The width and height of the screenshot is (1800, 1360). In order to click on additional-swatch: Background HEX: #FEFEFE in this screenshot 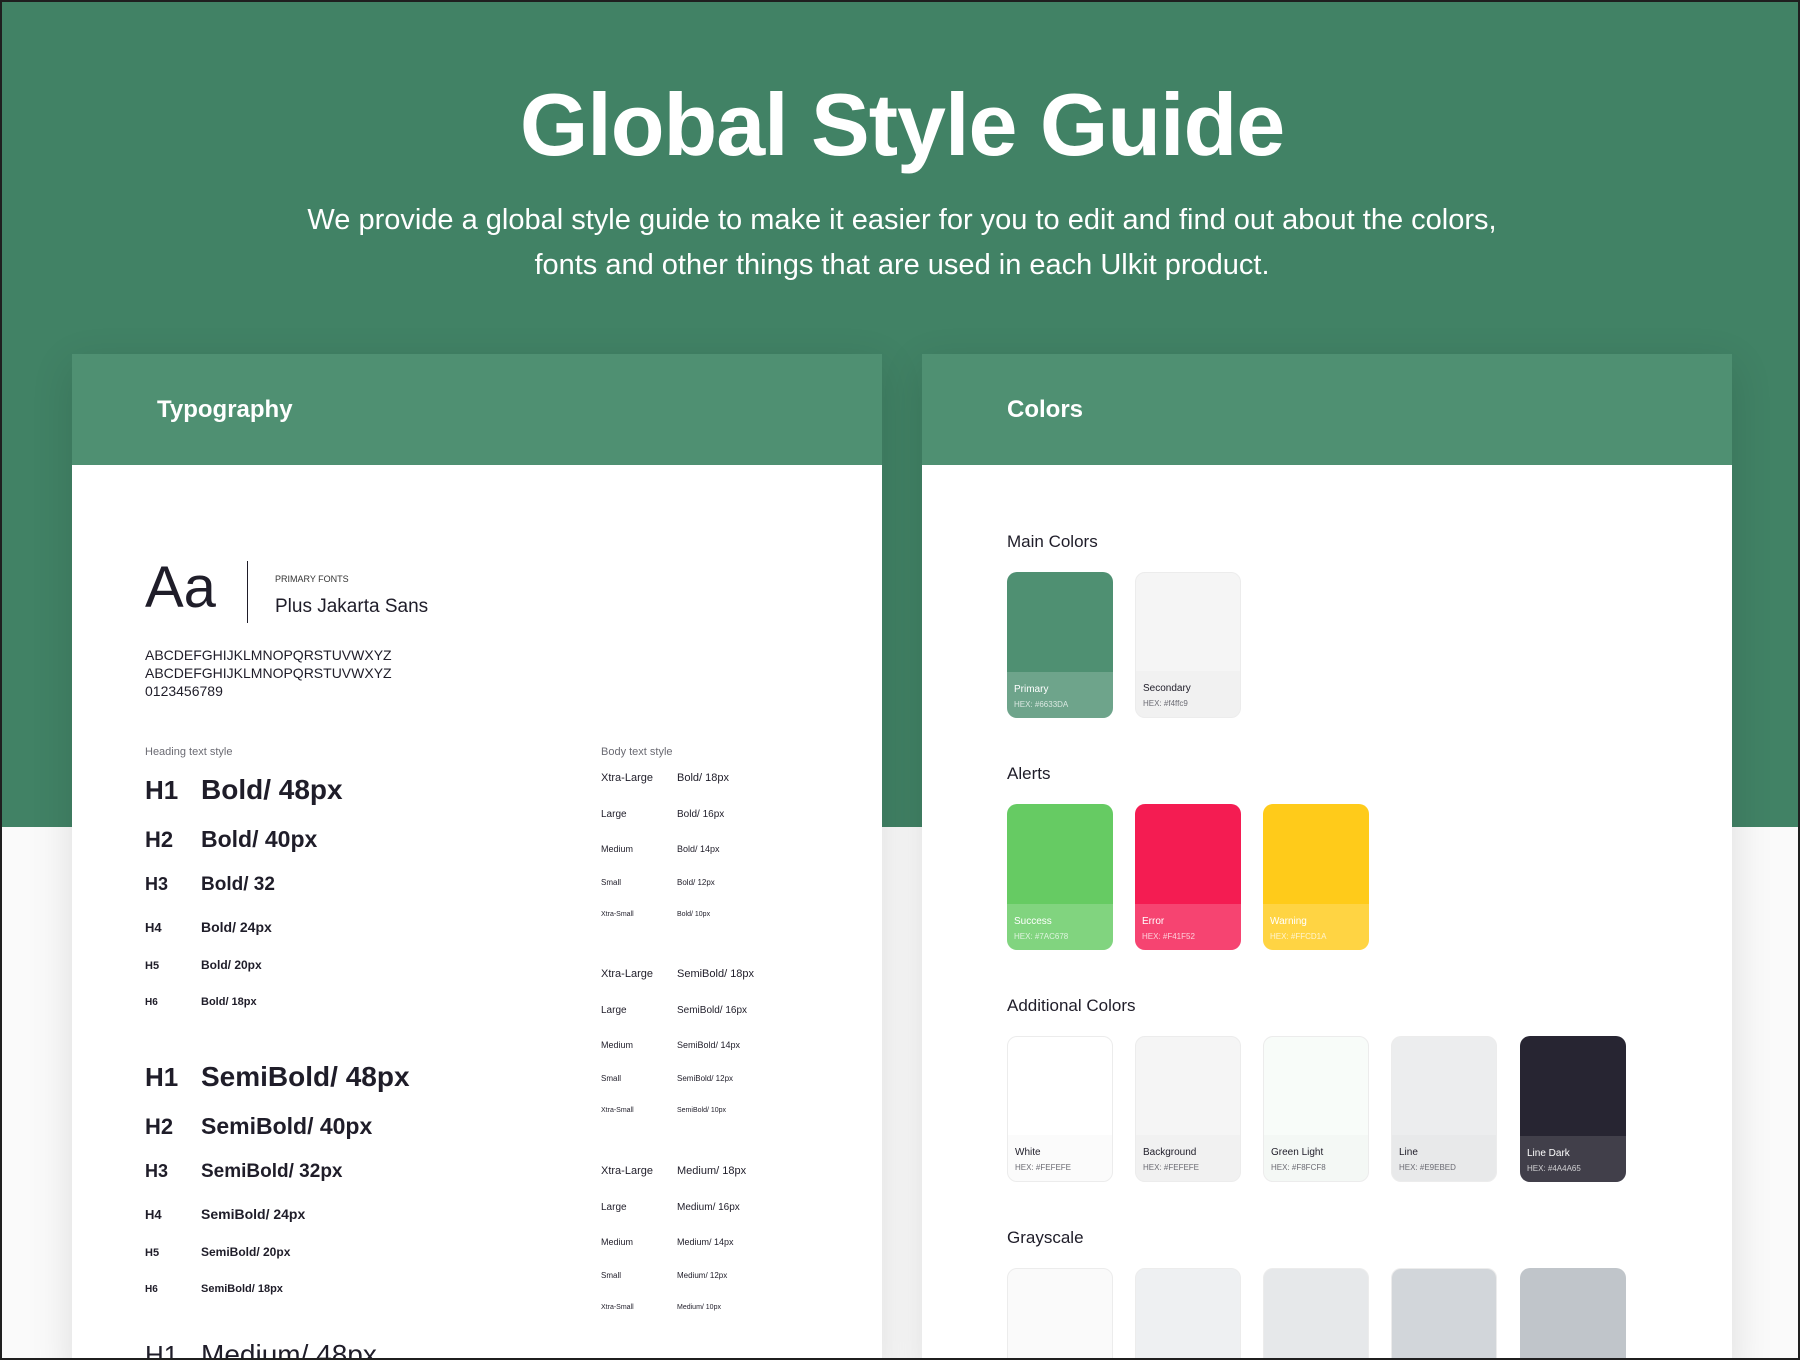, I will do `click(1188, 1109)`.